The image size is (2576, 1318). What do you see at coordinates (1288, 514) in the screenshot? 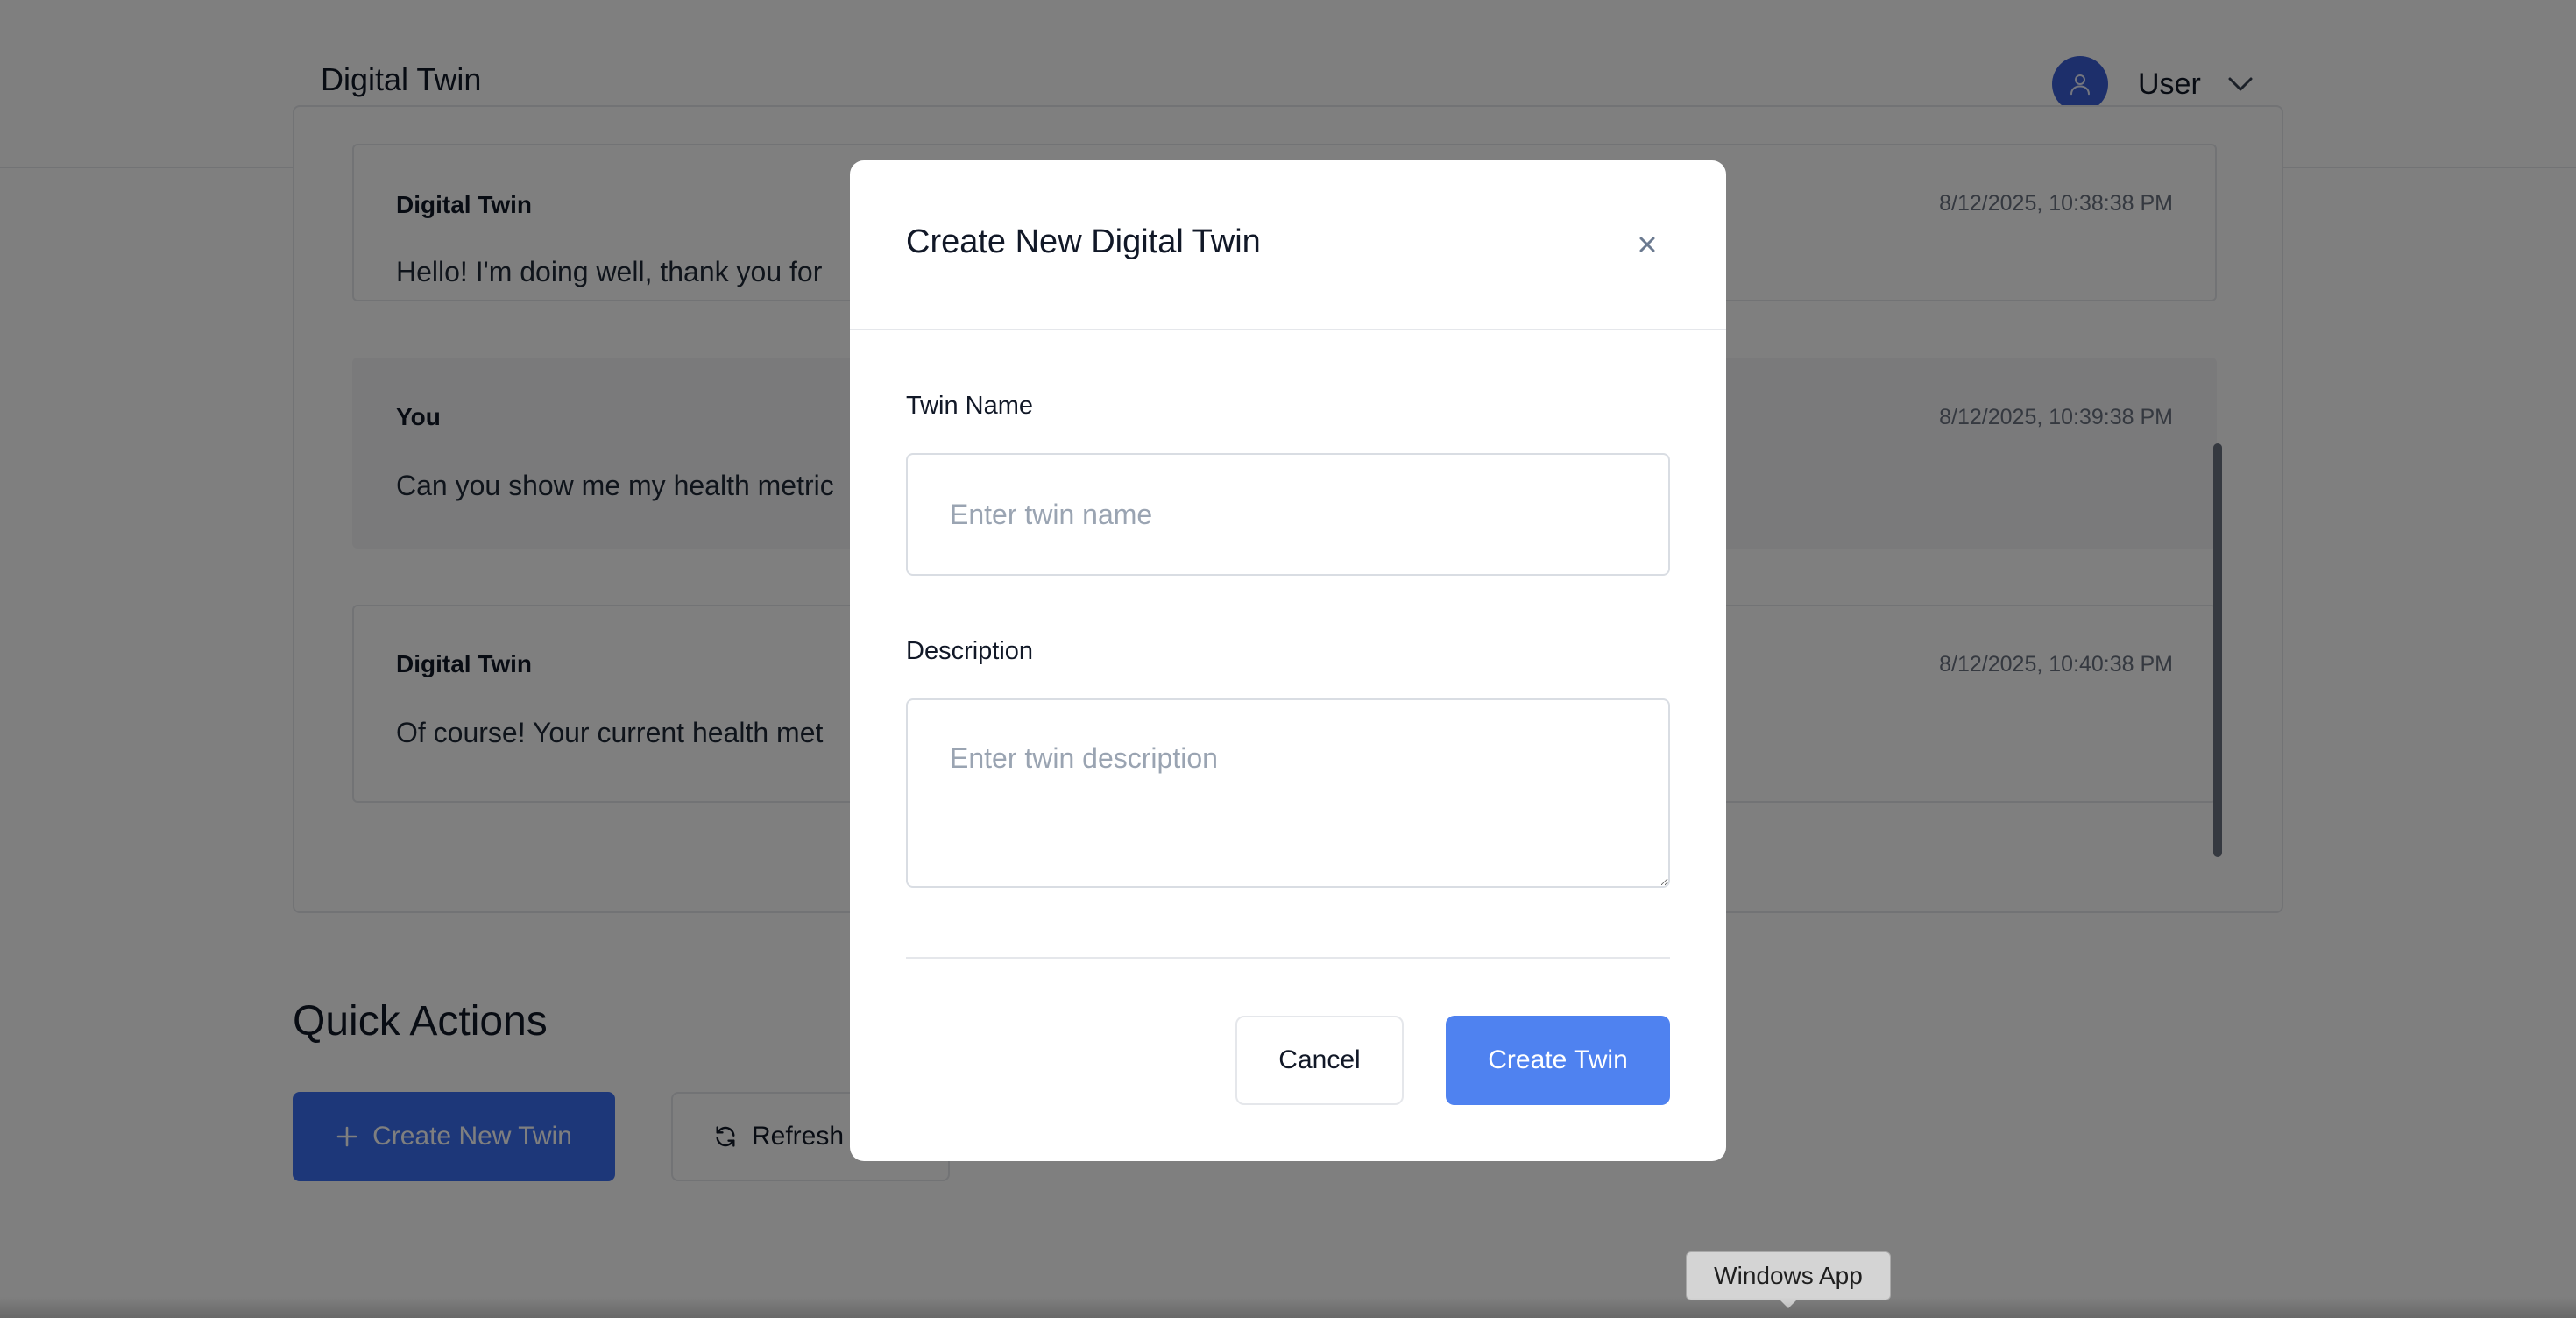
I see `twin-name-input` at bounding box center [1288, 514].